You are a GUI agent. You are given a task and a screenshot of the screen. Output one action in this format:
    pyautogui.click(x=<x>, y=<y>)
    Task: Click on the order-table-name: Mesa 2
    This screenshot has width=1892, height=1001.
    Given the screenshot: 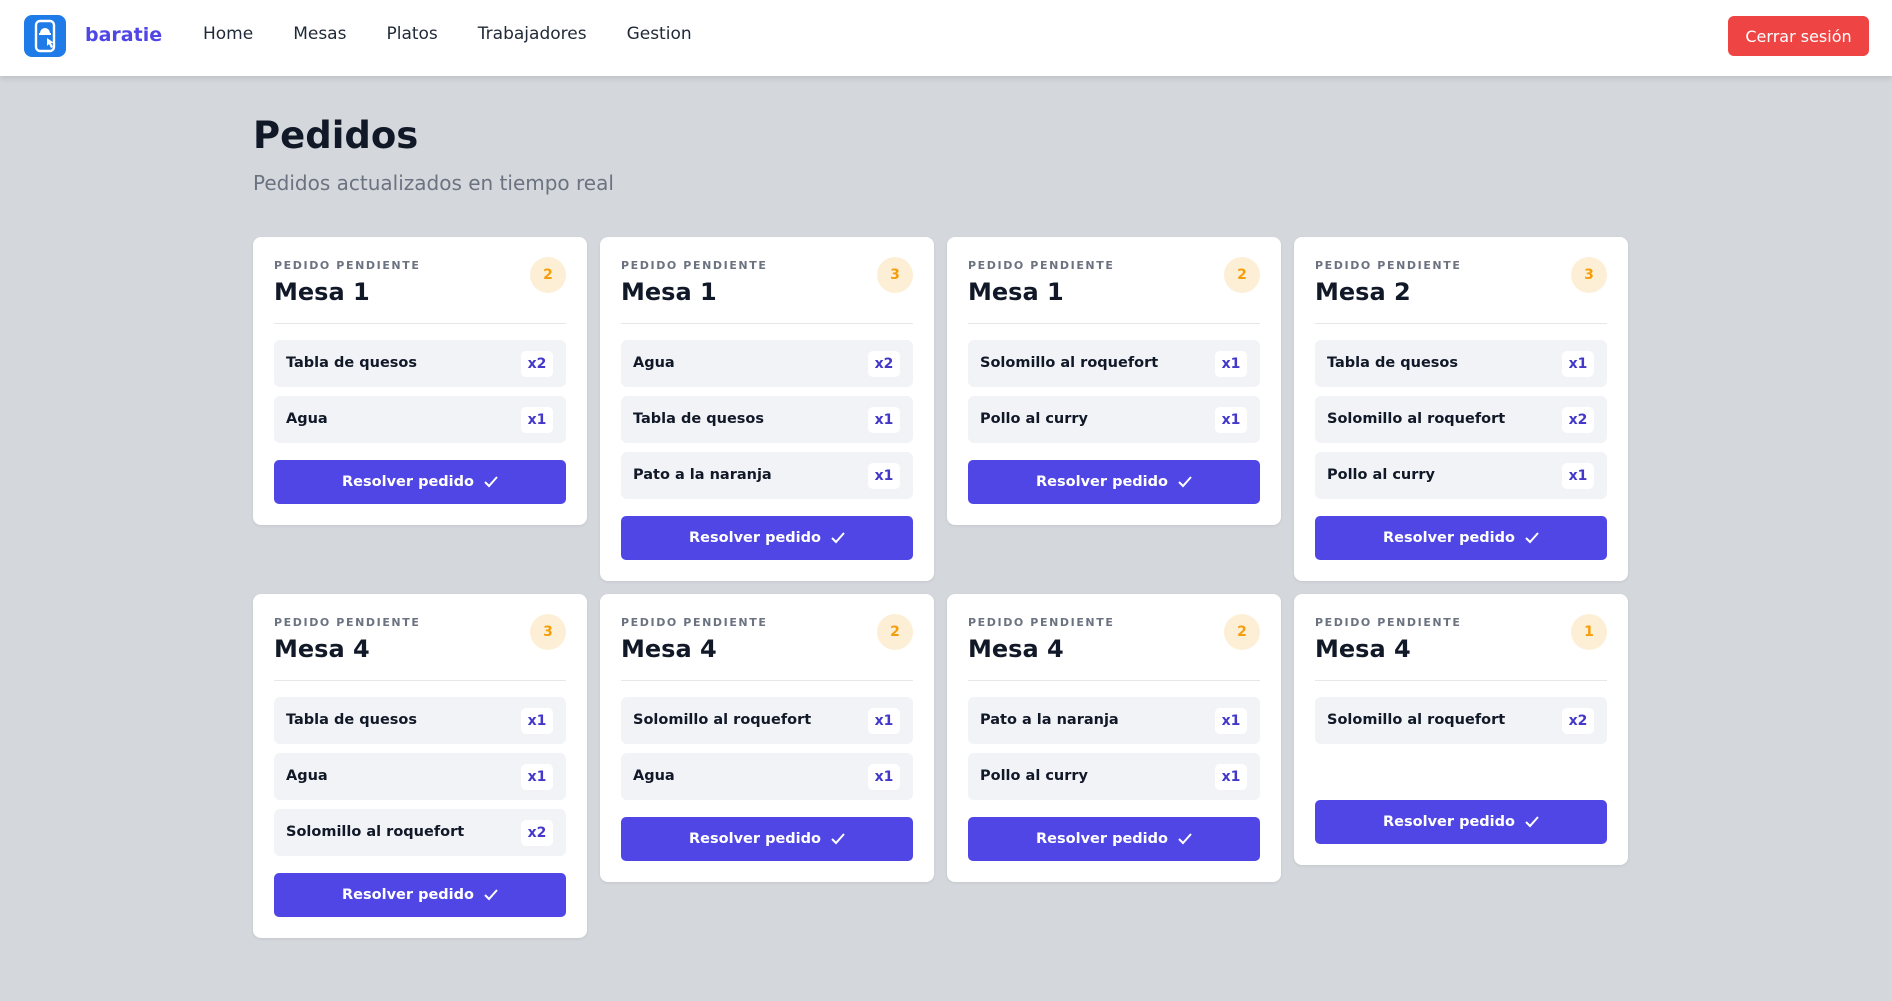 What is the action you would take?
    pyautogui.click(x=1363, y=292)
    